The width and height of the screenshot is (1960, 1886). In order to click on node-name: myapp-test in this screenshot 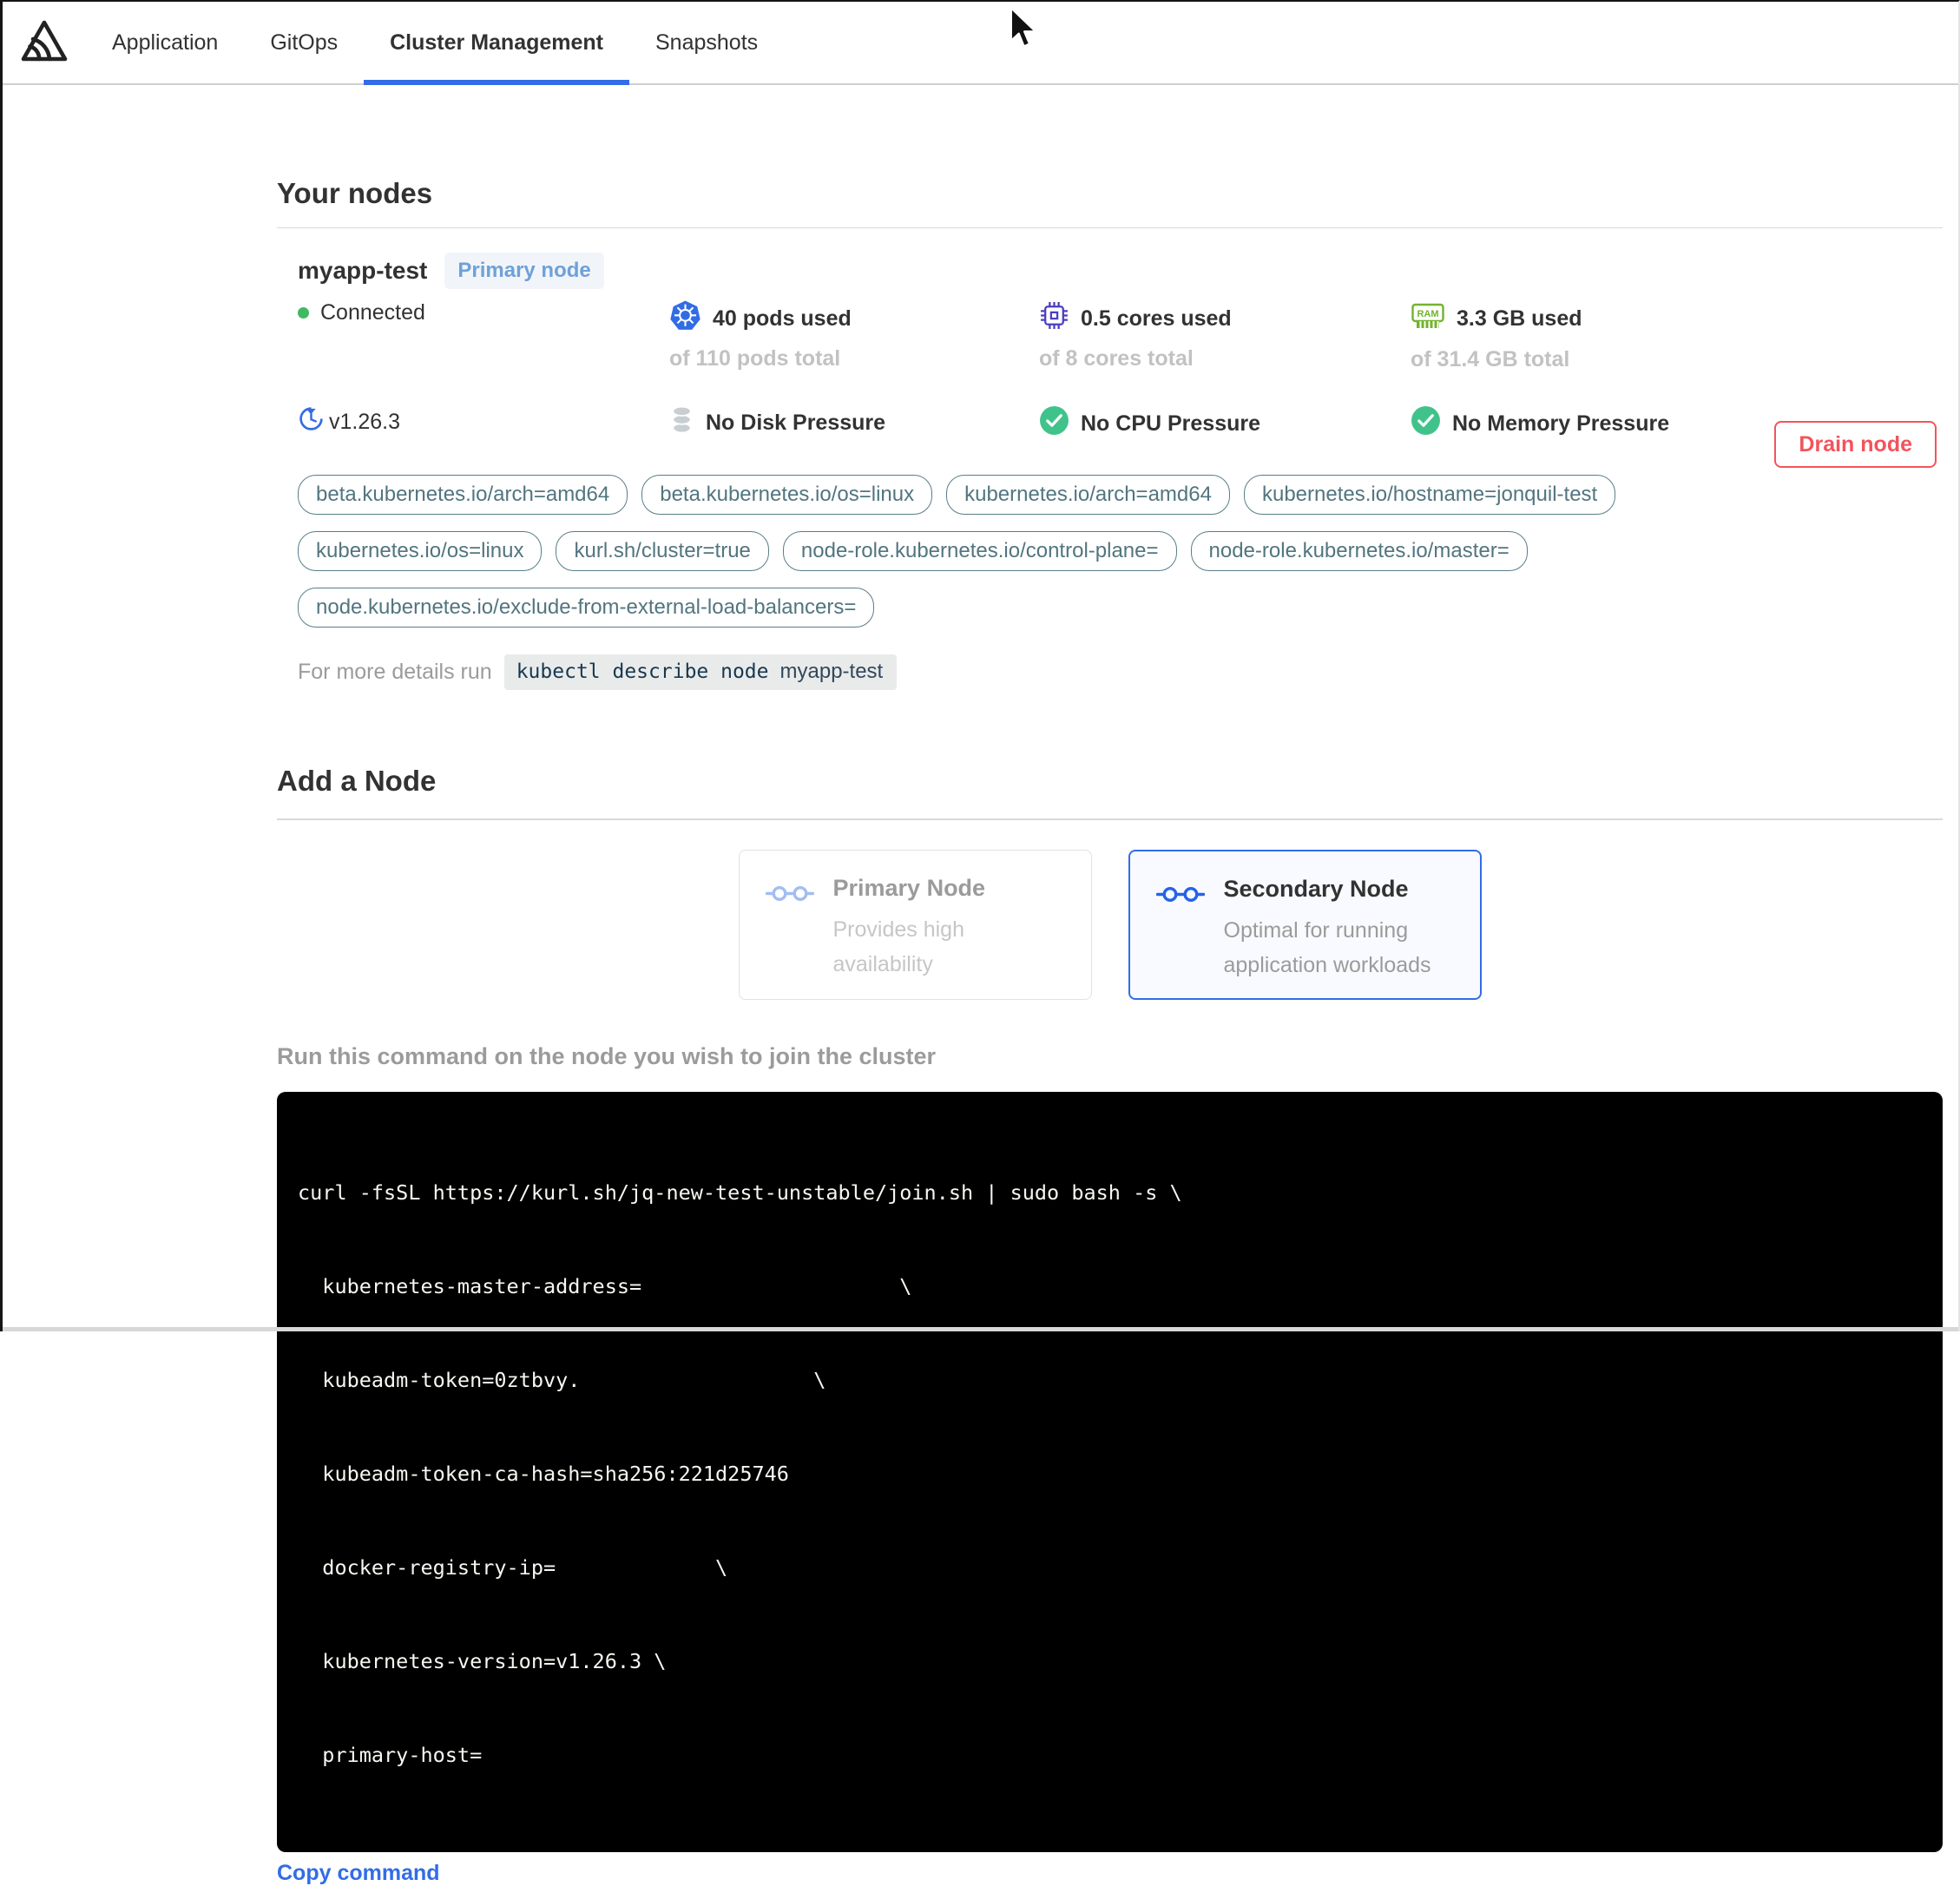, I will do `click(363, 270)`.